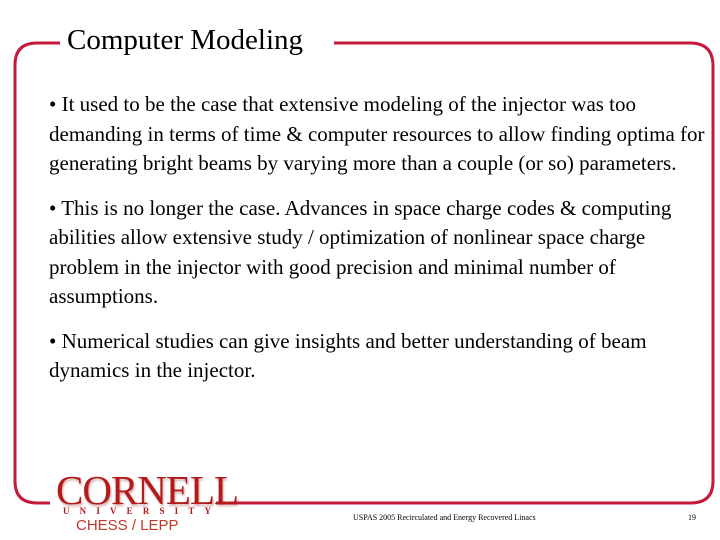 This screenshot has width=720, height=540. What do you see at coordinates (146, 511) in the screenshot?
I see `logo-letter: R` at bounding box center [146, 511].